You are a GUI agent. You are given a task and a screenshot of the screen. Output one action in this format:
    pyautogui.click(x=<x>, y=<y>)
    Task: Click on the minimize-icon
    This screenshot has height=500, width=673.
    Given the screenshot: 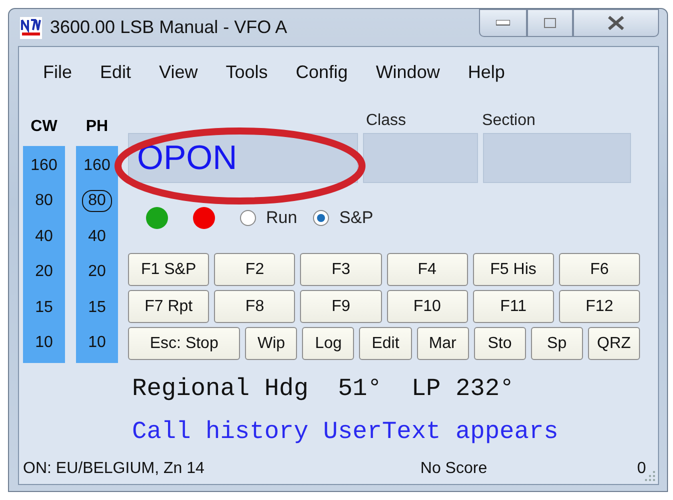 What is the action you would take?
    pyautogui.click(x=503, y=23)
    